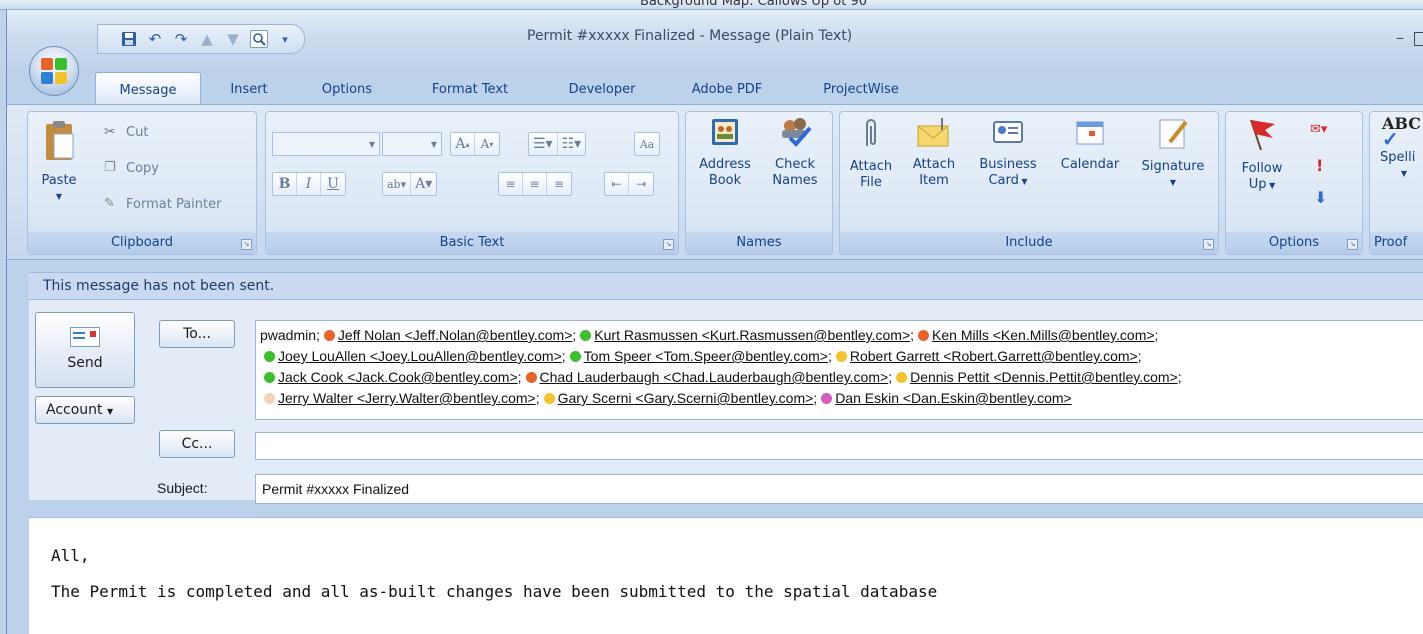 The height and width of the screenshot is (634, 1423). Describe the element at coordinates (727, 90) in the screenshot. I see `tab-adobe-pdf: Adobe PDF` at that location.